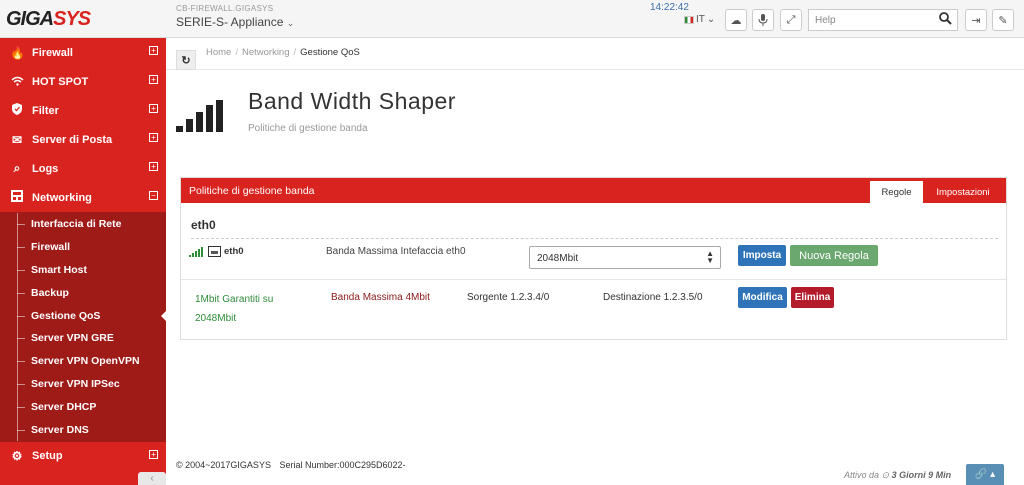 This screenshot has width=1024, height=485. What do you see at coordinates (153, 195) in the screenshot?
I see `collapse-icon: −` at bounding box center [153, 195].